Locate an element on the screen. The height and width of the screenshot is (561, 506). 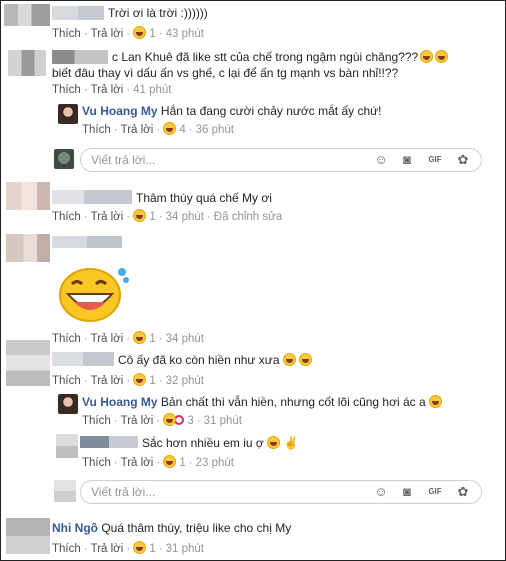
victory-hand-emoji-icon: ✌ is located at coordinates (291, 443).